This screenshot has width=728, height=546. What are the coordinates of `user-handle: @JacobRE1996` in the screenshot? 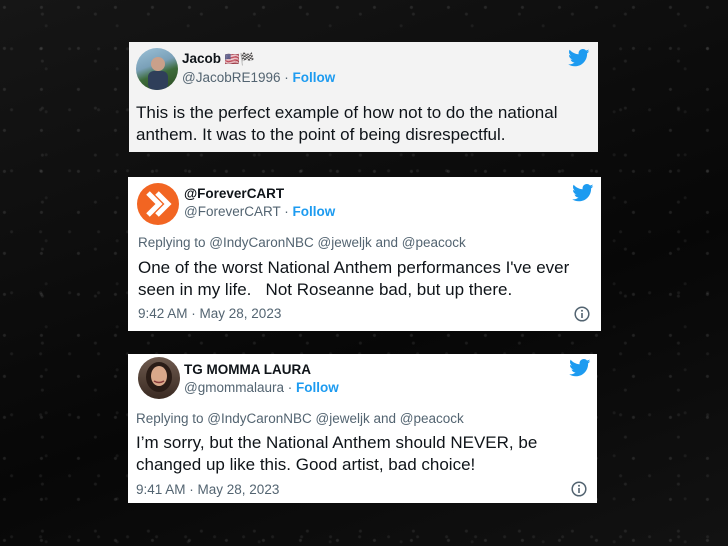 It's located at (231, 77).